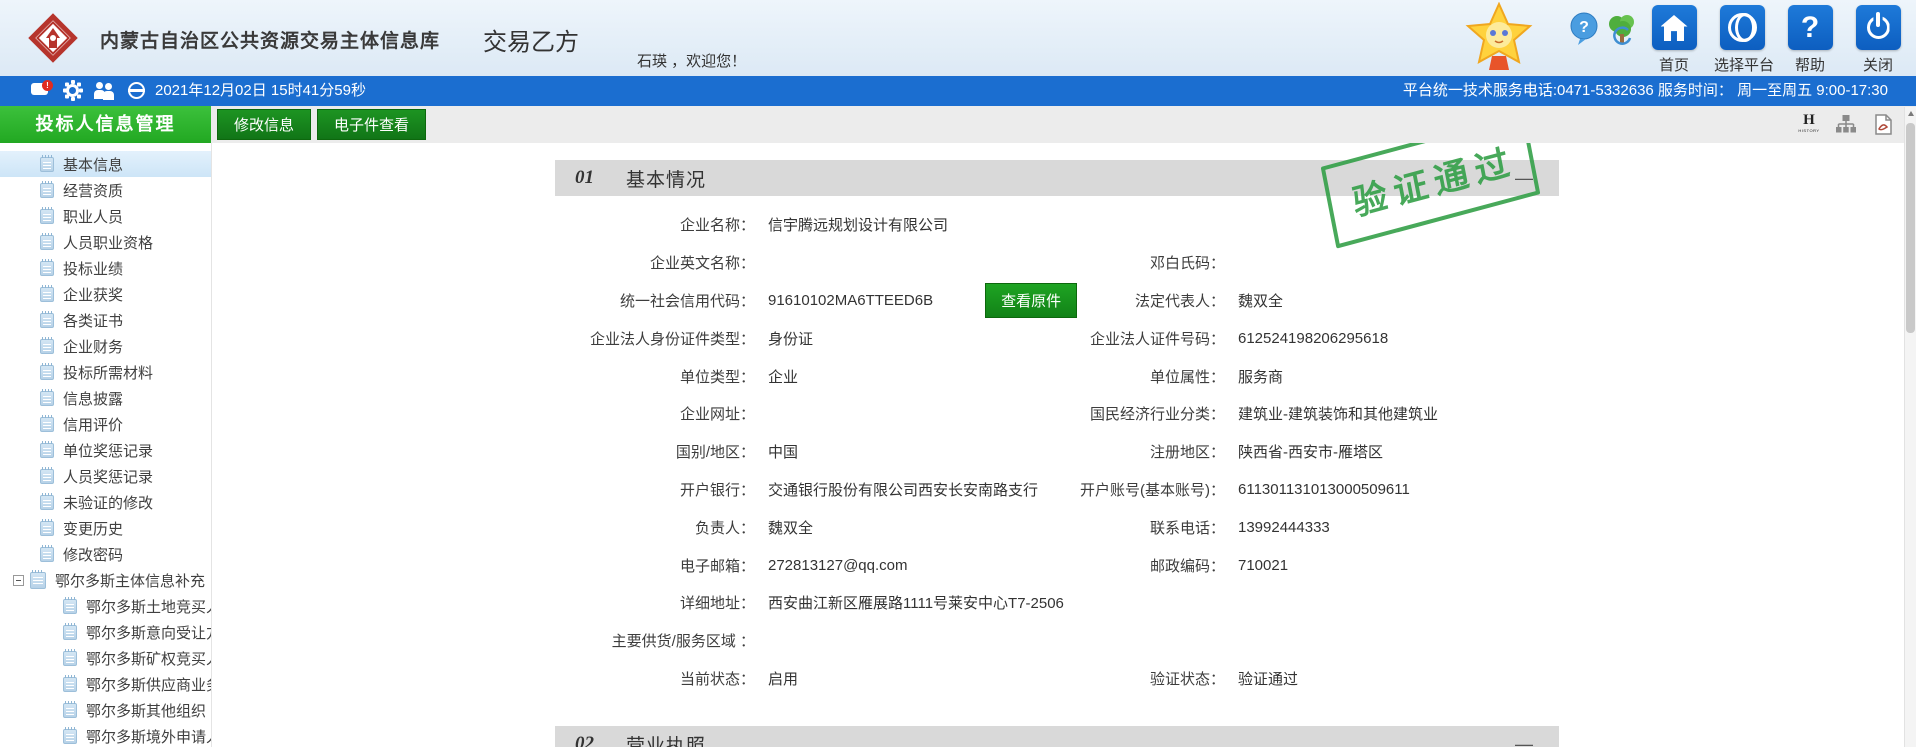 This screenshot has height=747, width=1916. I want to click on sidebar-item-label: 未验证的修改, so click(108, 503).